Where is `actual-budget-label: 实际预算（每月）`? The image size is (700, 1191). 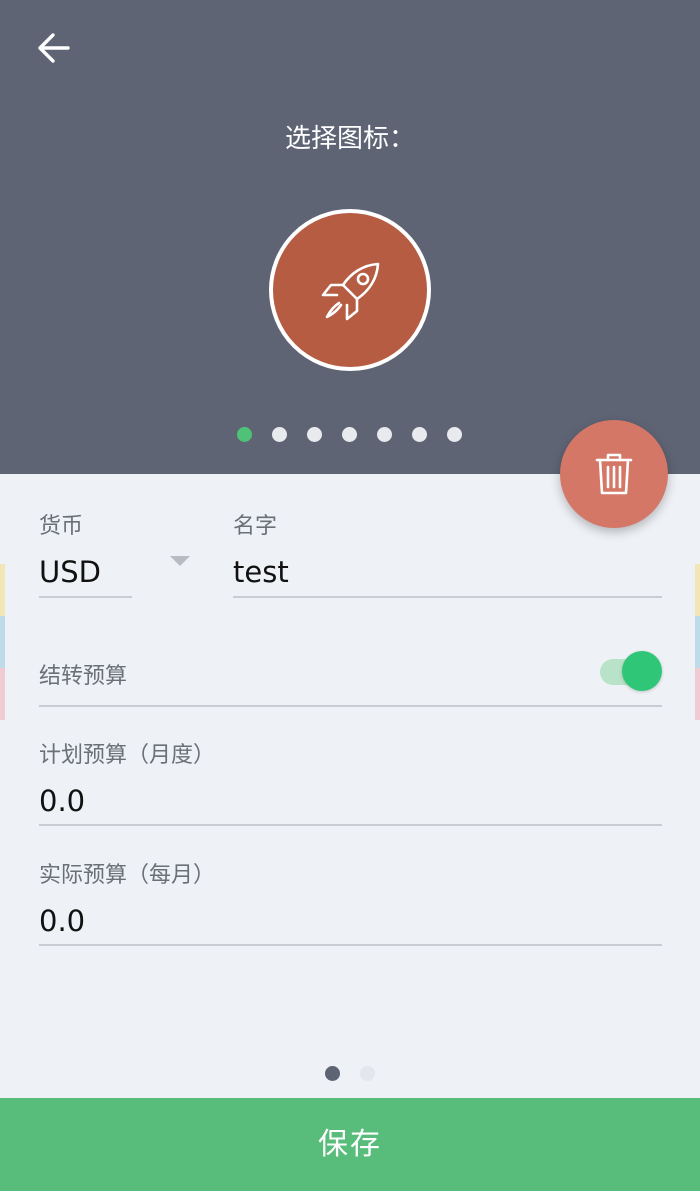 actual-budget-label: 实际预算（每月） is located at coordinates (127, 875).